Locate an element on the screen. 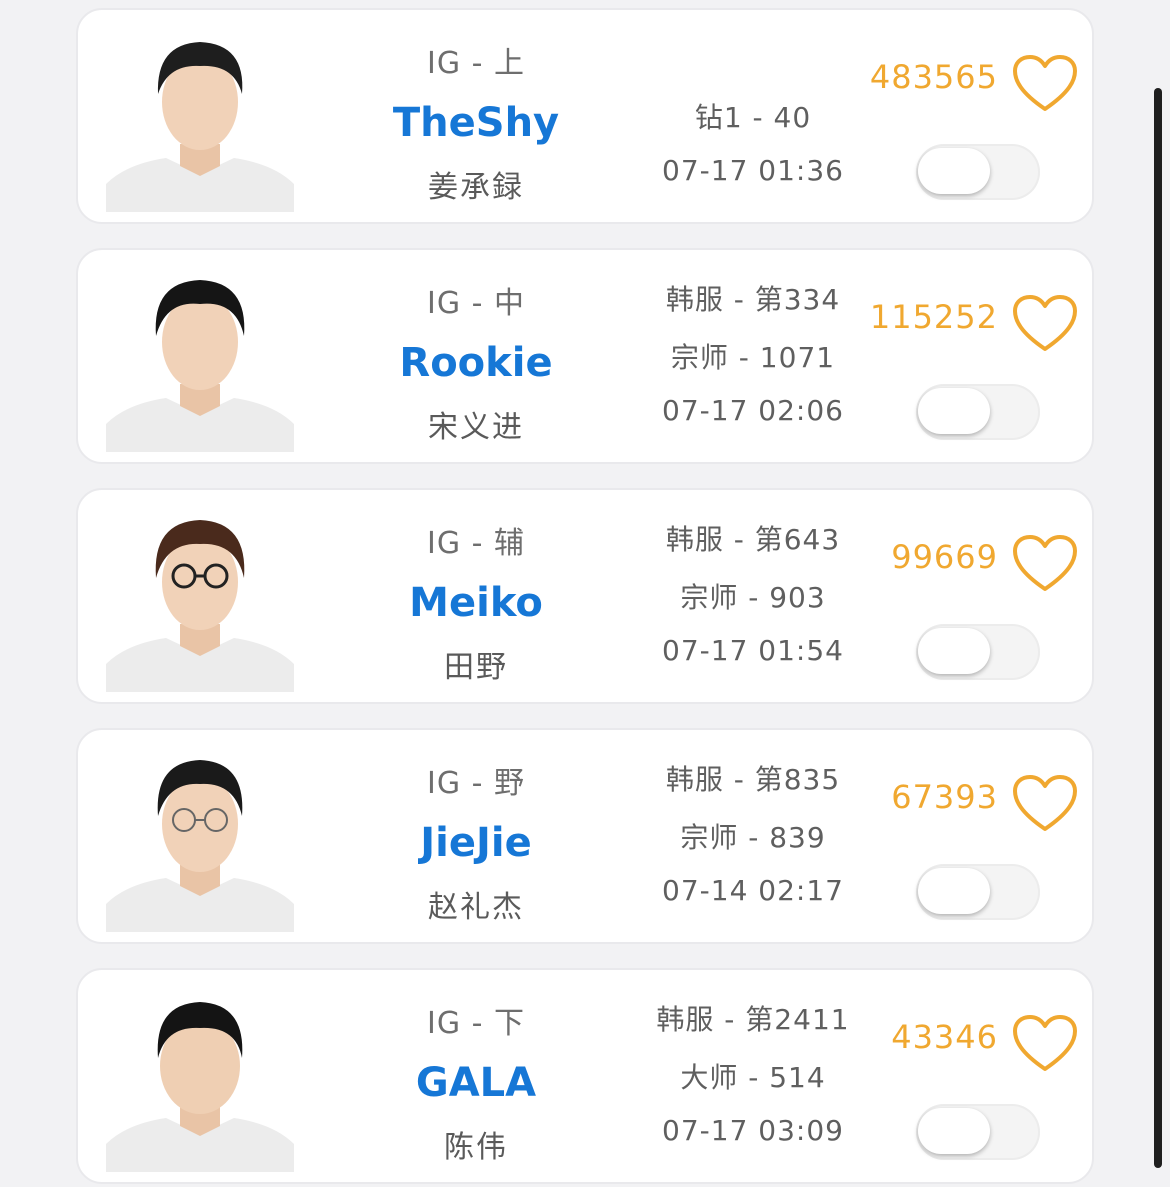 This screenshot has height=1187, width=1170. server-rank: 韩服 - 第334 is located at coordinates (753, 299).